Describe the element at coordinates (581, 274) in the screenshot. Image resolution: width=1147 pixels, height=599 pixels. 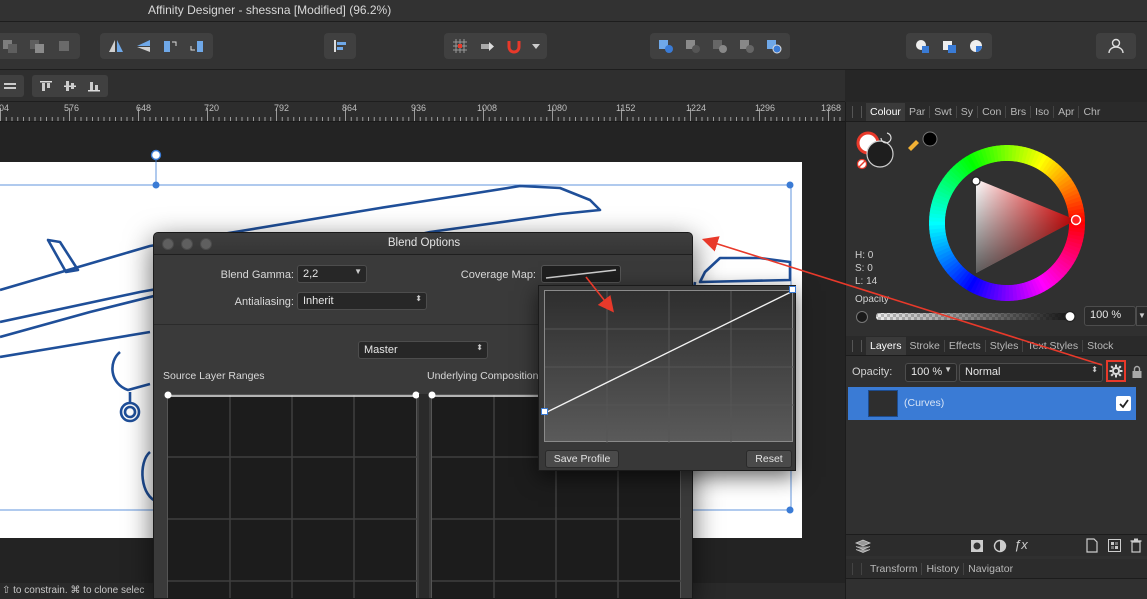
I see `coverage-map-preview` at that location.